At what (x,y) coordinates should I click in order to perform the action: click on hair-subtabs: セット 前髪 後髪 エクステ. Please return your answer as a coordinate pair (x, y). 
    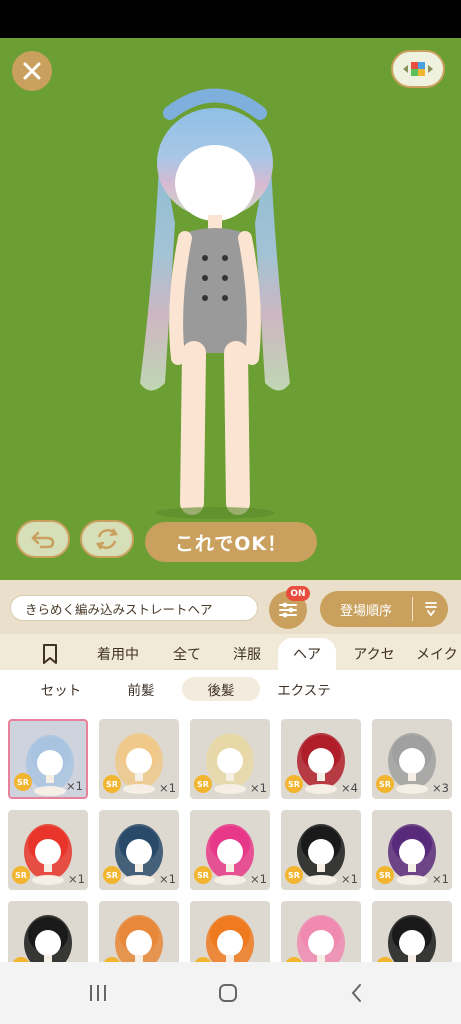
    Looking at the image, I should click on (230, 689).